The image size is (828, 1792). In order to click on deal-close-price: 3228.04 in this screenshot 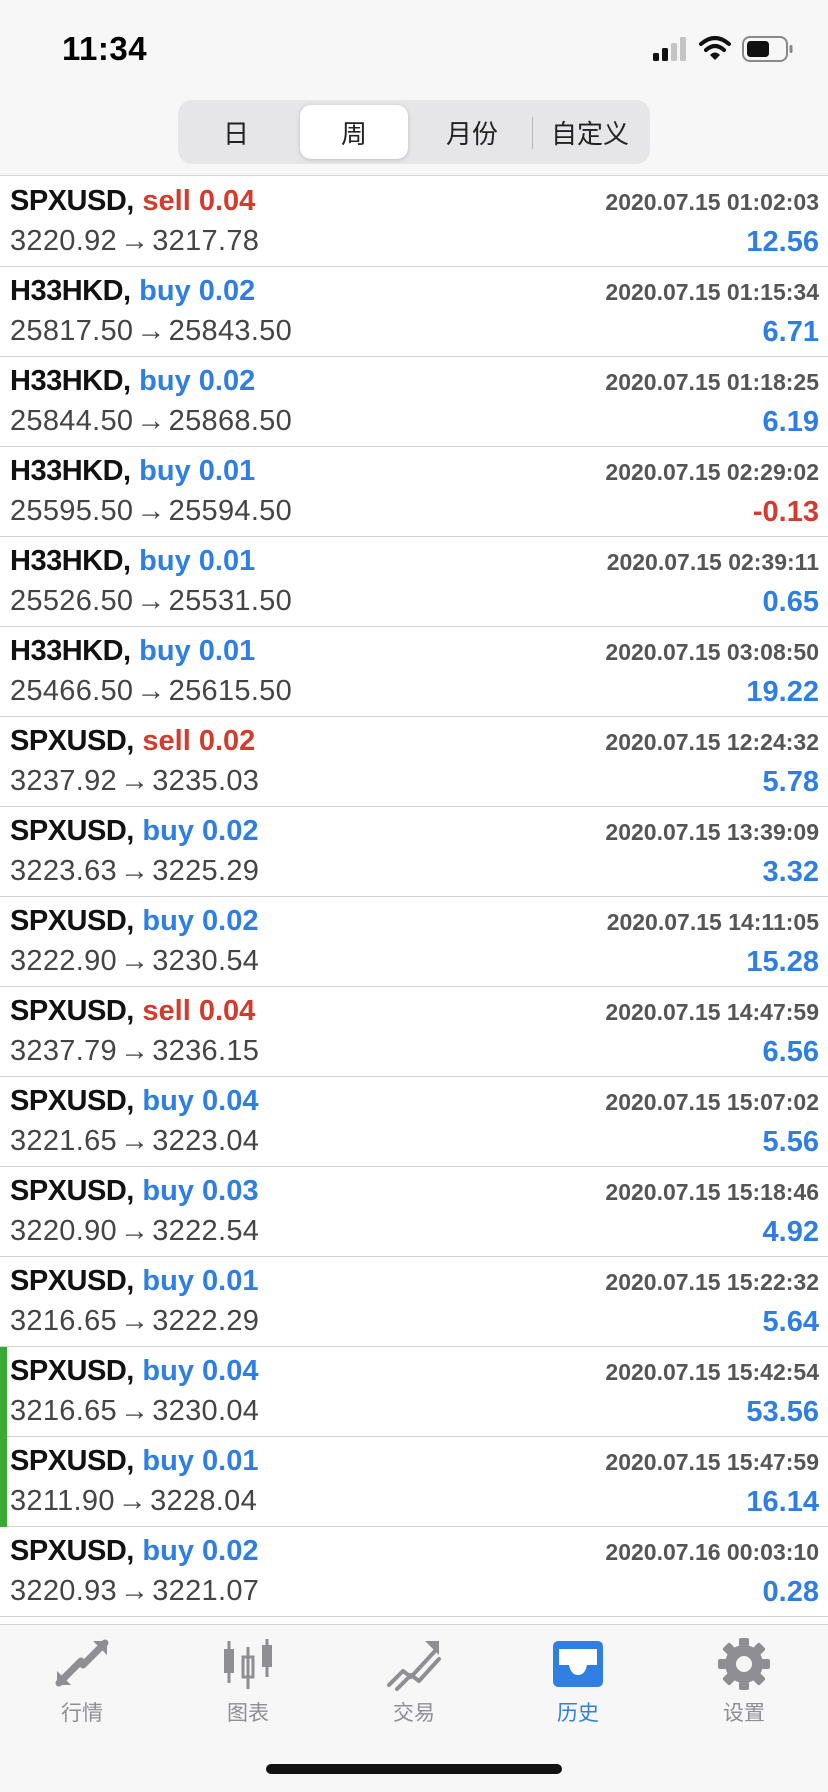, I will do `click(204, 1501)`.